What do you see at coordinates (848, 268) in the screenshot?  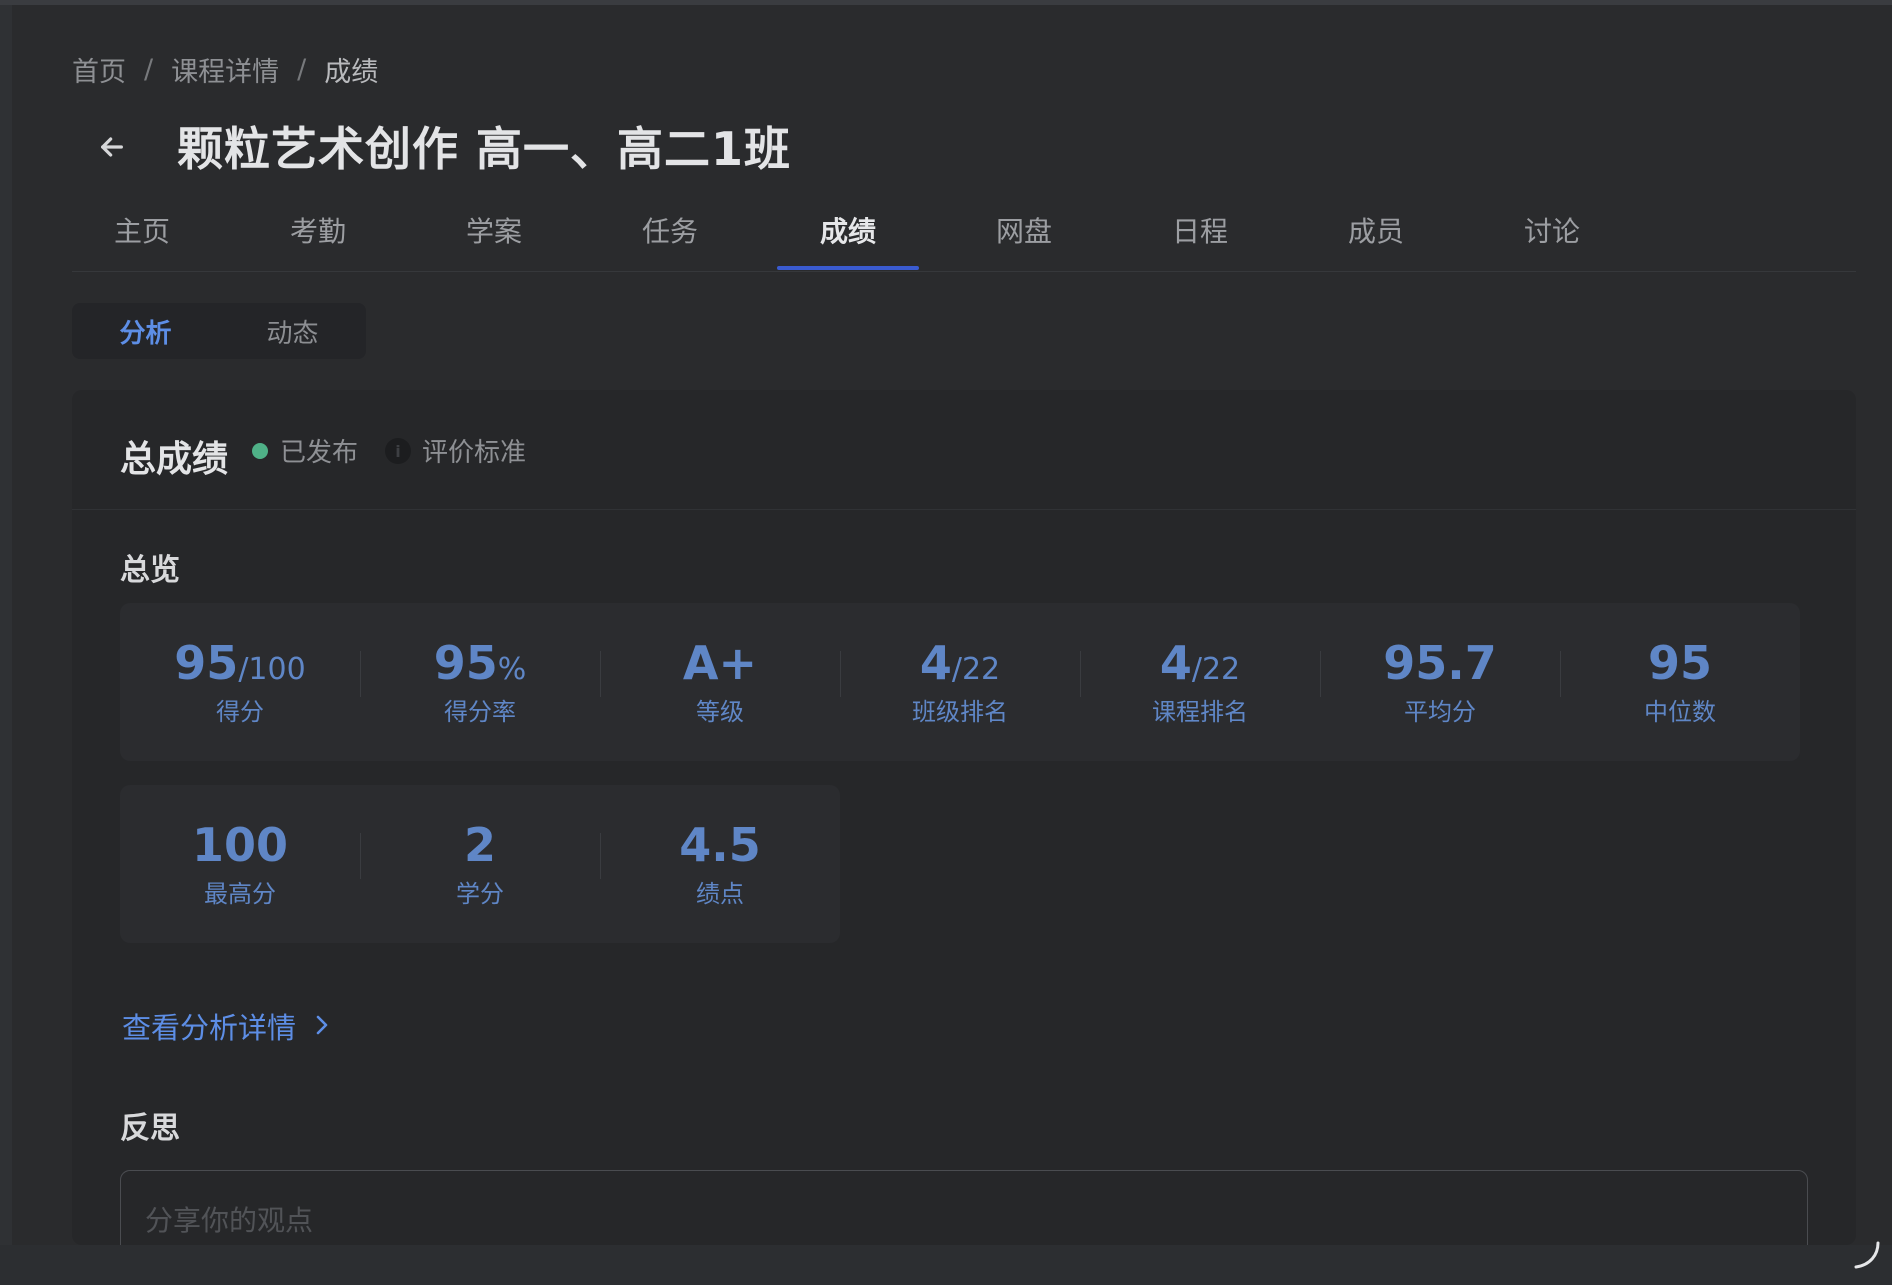 I see `active-tab-indicator` at bounding box center [848, 268].